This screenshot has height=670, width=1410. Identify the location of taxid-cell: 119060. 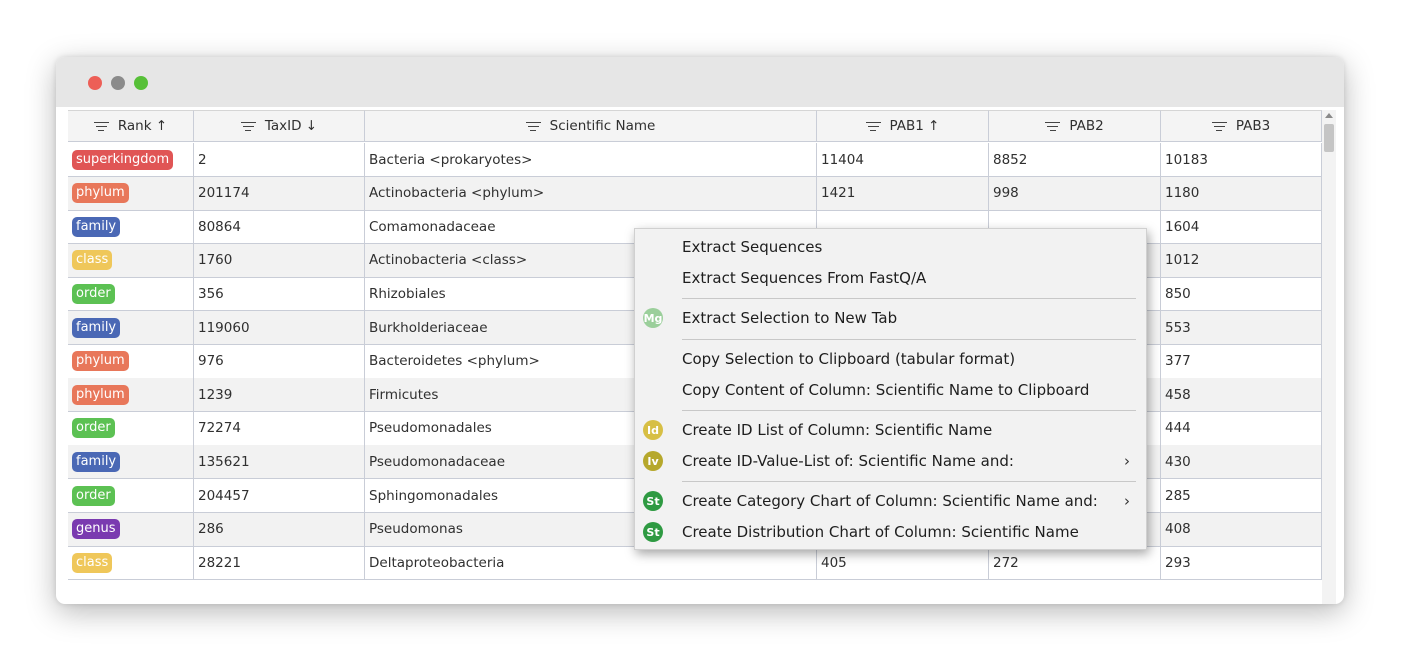
(279, 327).